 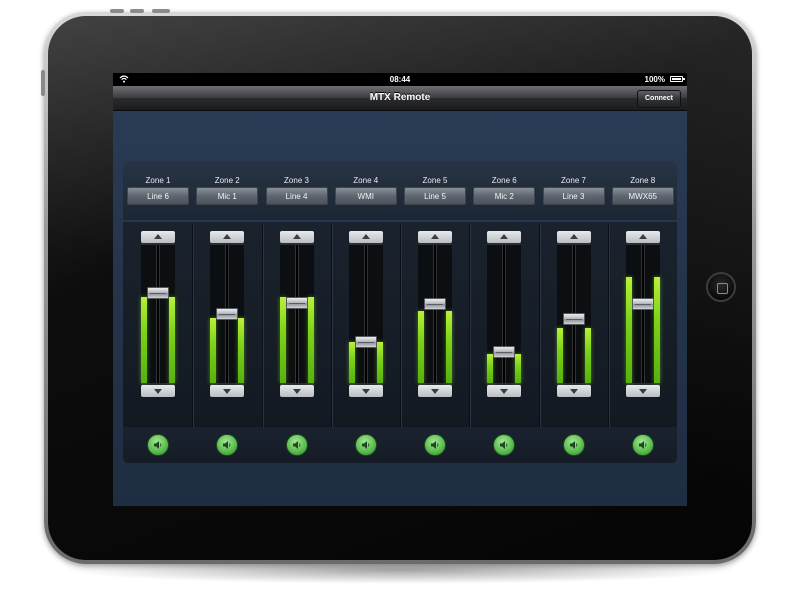 I want to click on mute-switch, so click(x=43, y=83).